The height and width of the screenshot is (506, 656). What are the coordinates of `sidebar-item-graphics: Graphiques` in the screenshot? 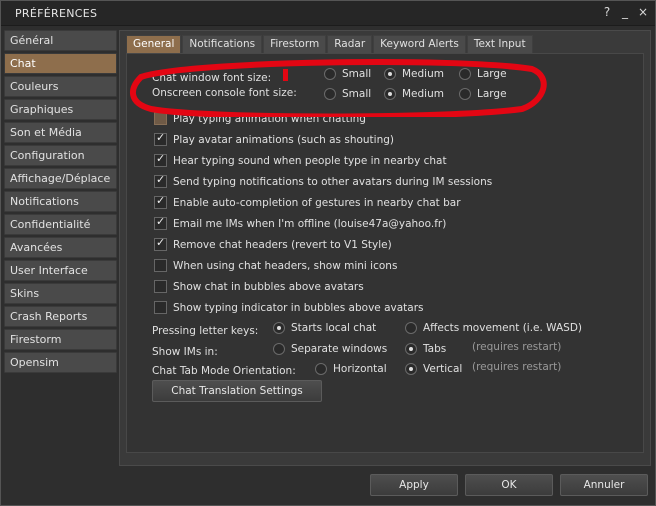 It's located at (60, 109).